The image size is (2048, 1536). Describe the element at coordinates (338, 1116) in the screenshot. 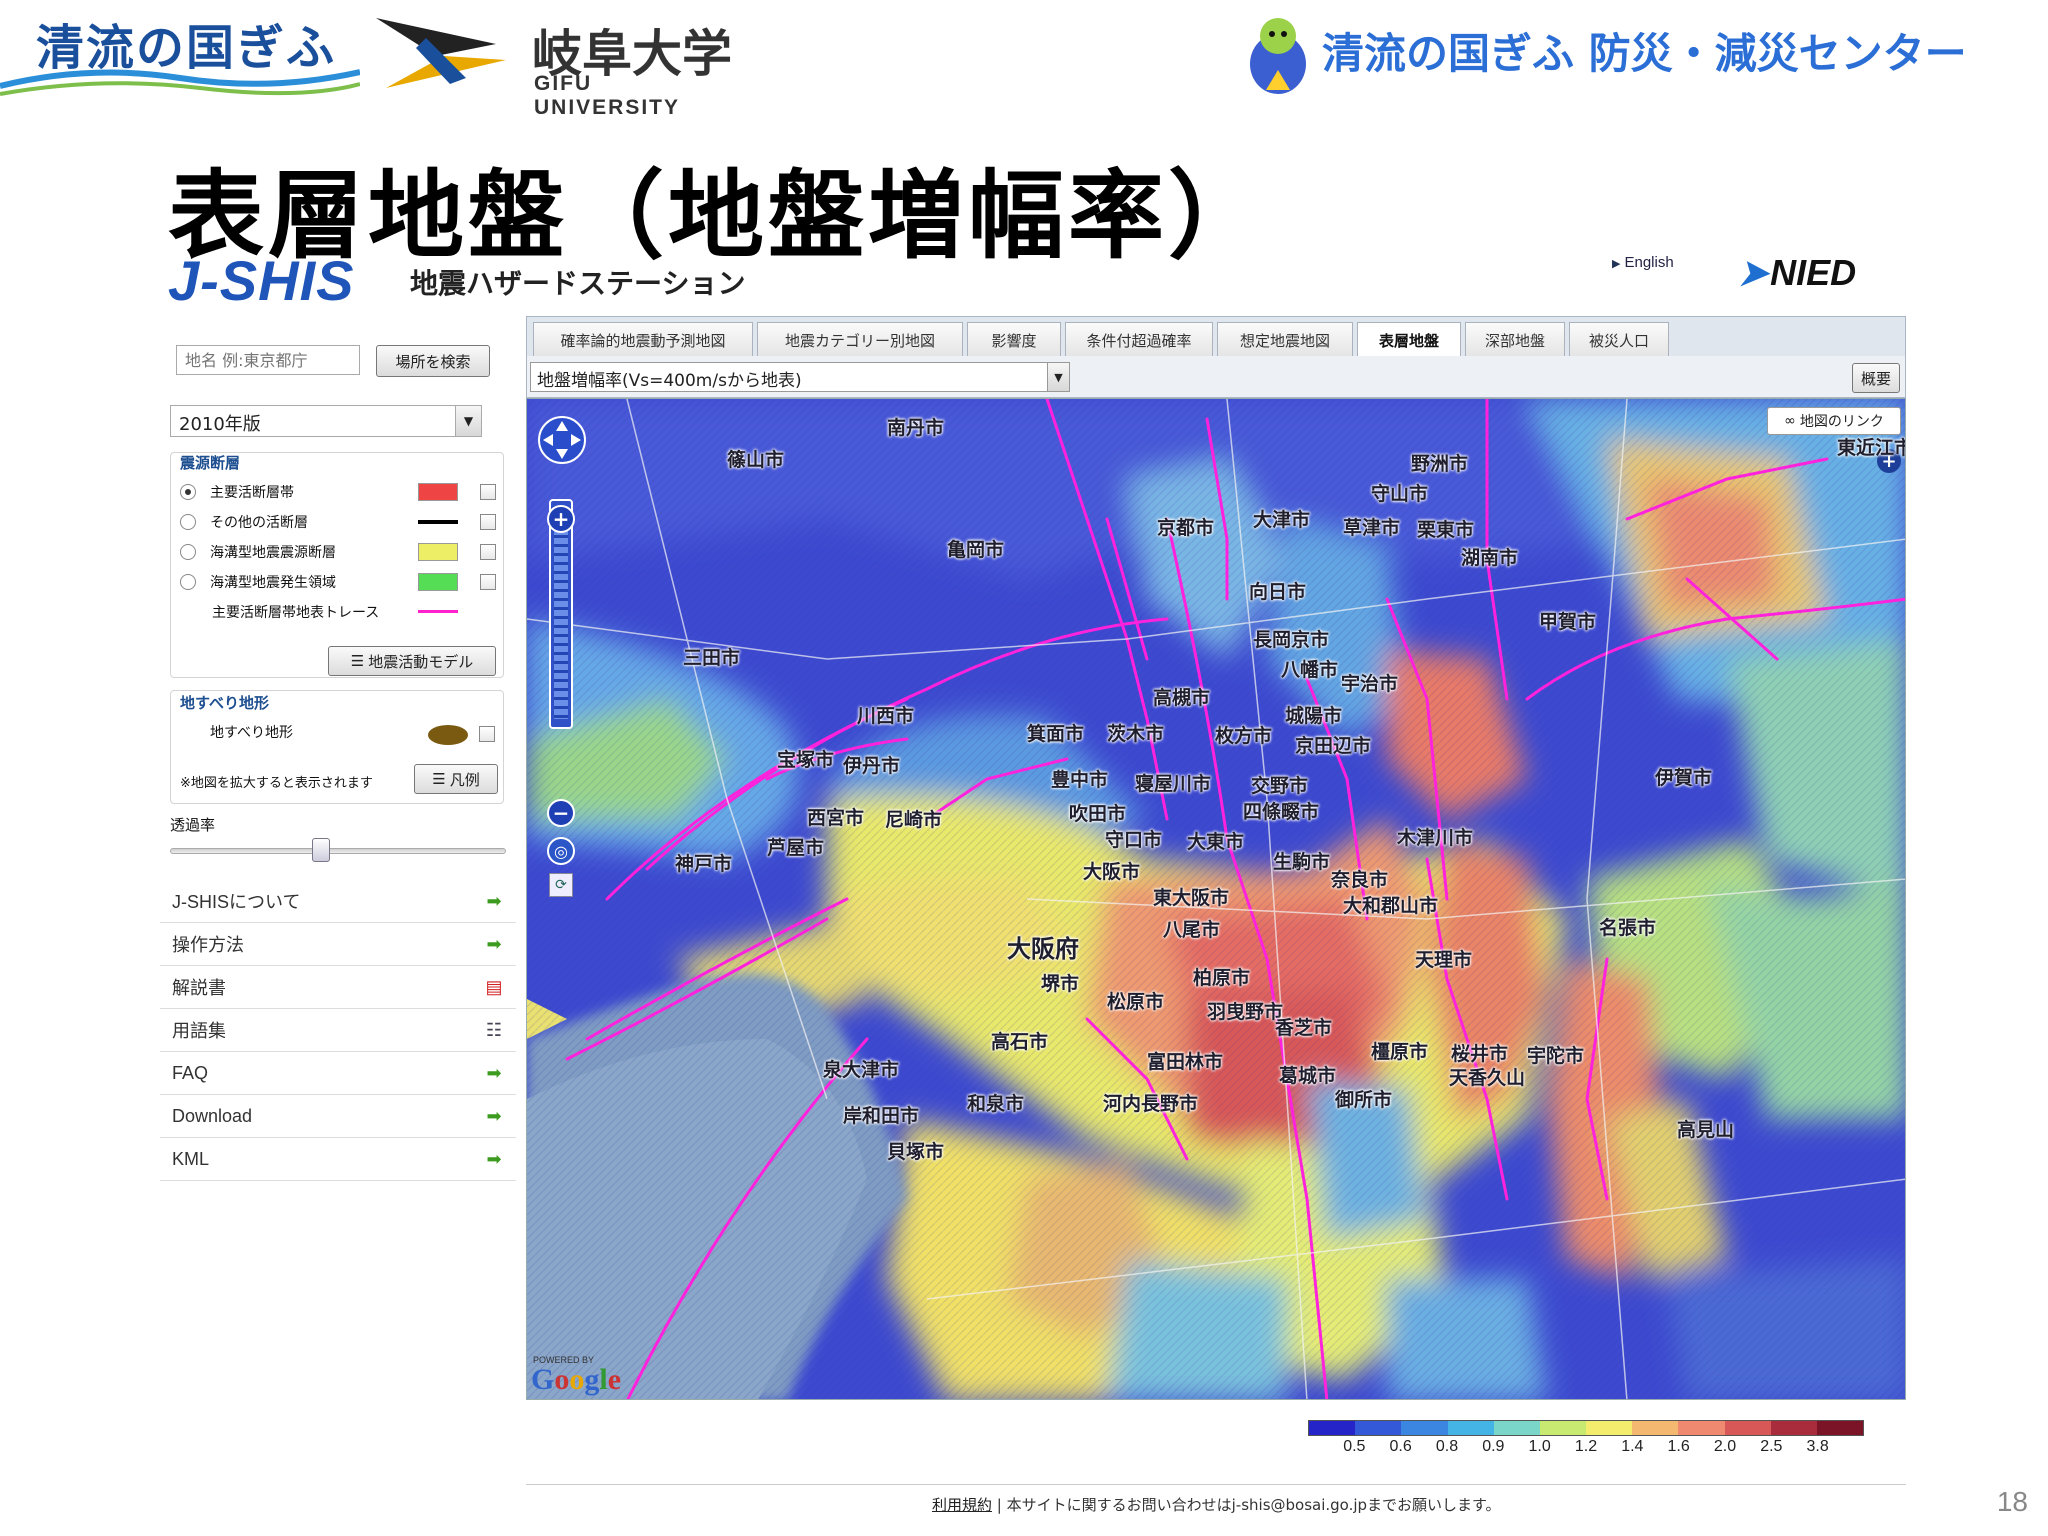

I see `menu-item-download: Download ➡` at that location.